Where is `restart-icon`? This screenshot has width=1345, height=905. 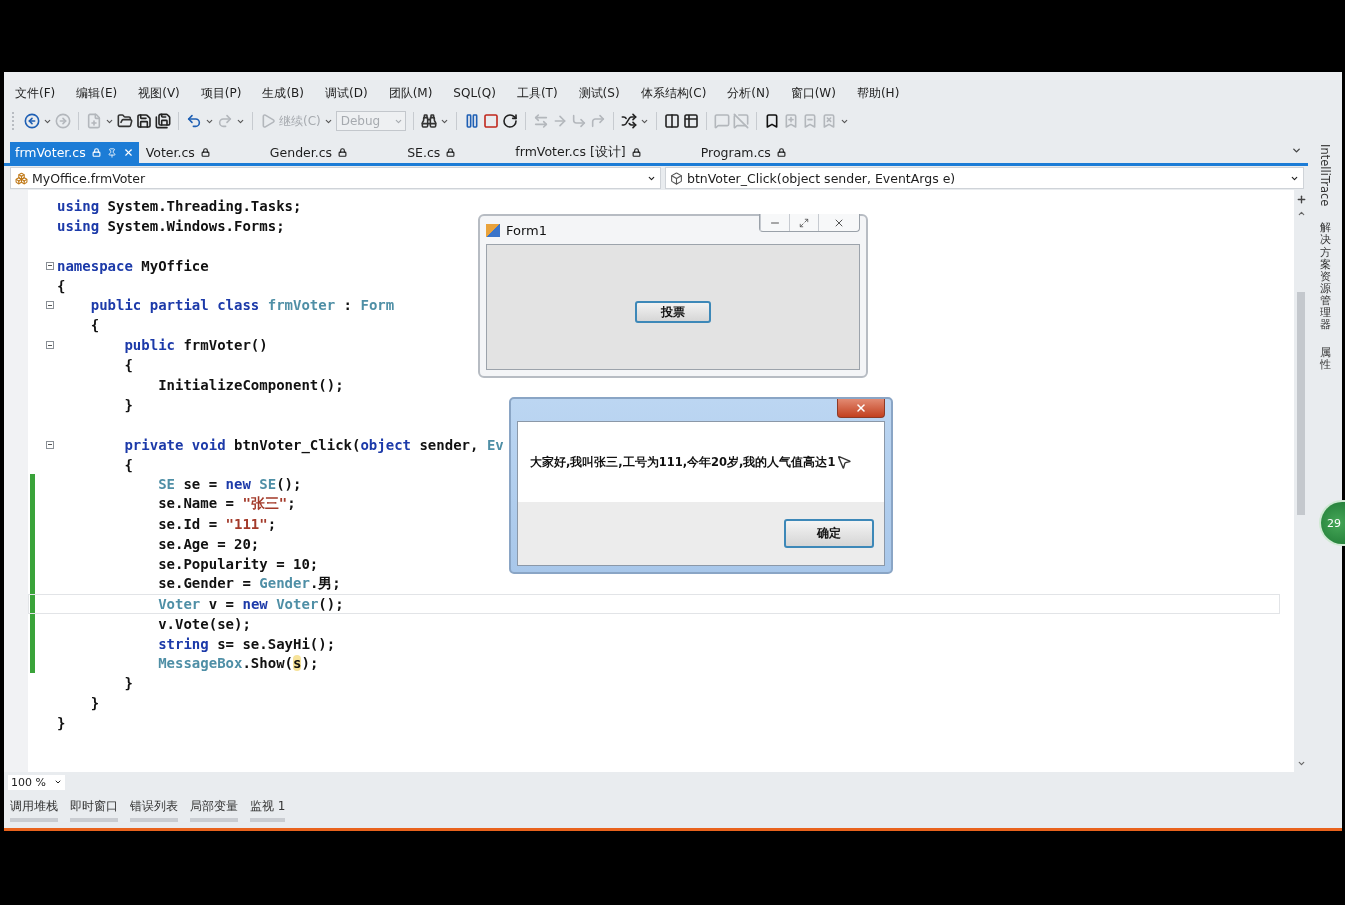
restart-icon is located at coordinates (509, 121).